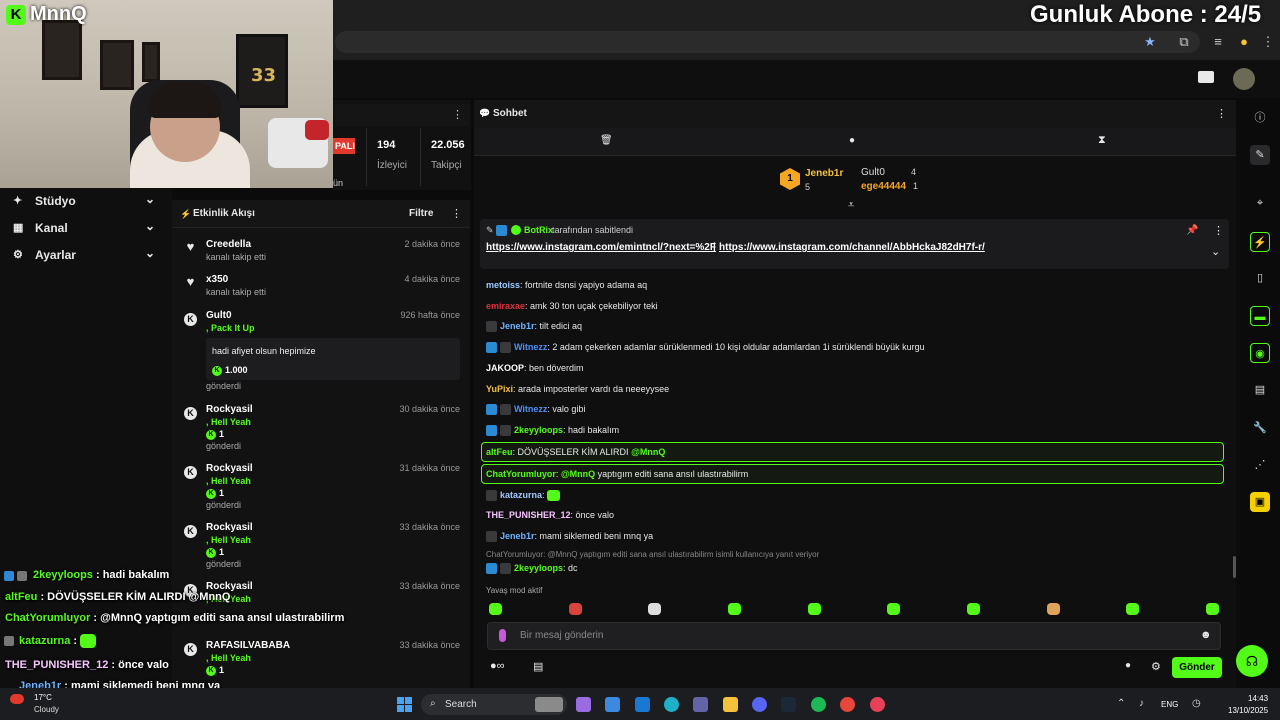 This screenshot has width=1280, height=720. What do you see at coordinates (1169, 704) in the screenshot?
I see `language-indicator: ENG` at bounding box center [1169, 704].